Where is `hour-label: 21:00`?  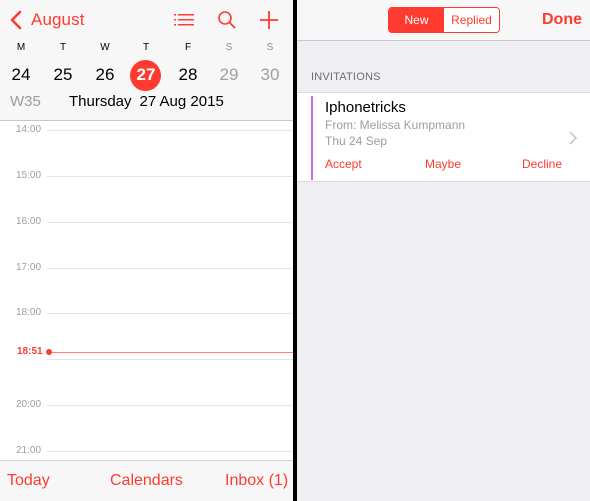
hour-label: 21:00 is located at coordinates (29, 450).